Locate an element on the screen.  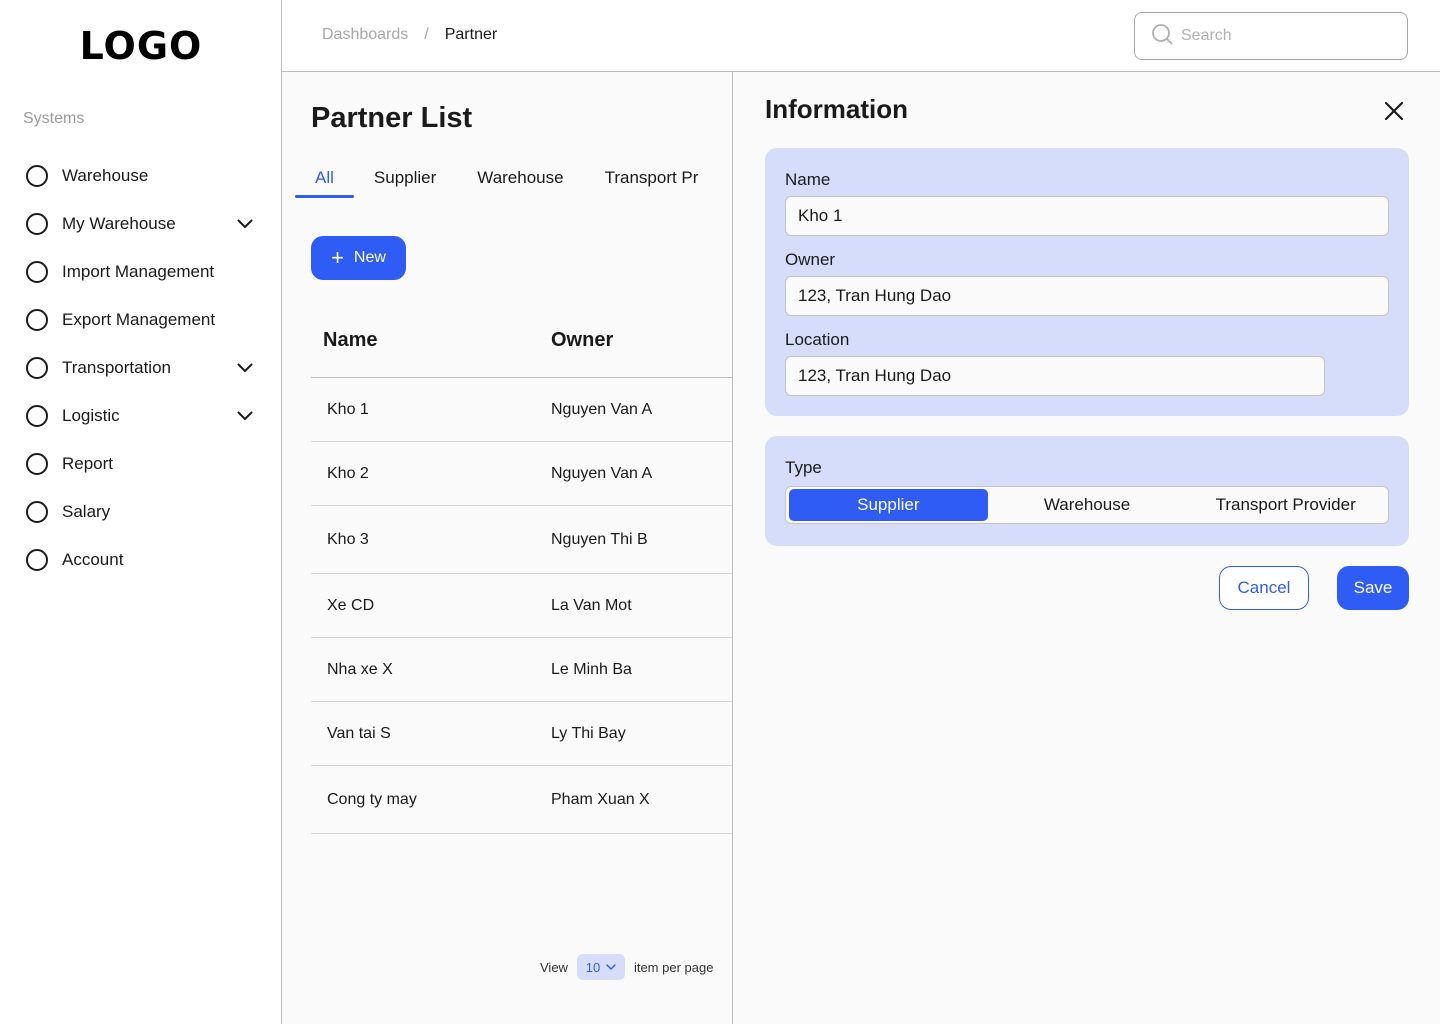
tab-transport-provider: Transport Pr is located at coordinates (652, 183).